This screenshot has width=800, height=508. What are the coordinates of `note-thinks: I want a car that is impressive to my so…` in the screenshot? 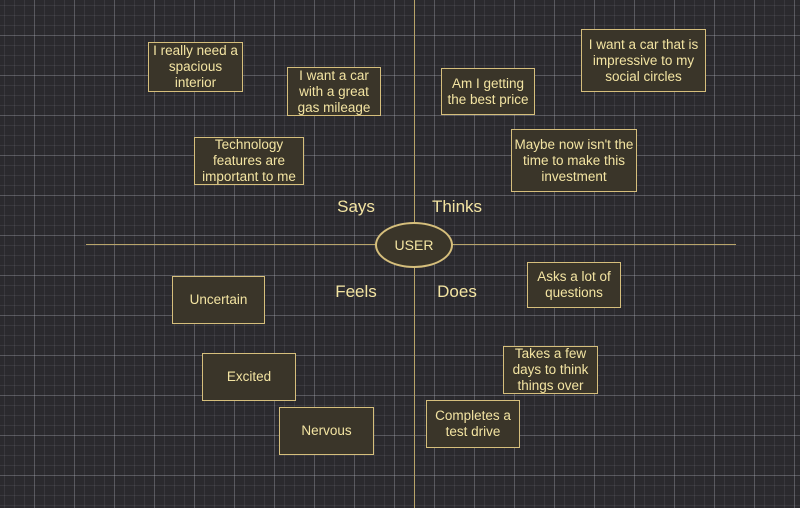 It's located at (643, 60).